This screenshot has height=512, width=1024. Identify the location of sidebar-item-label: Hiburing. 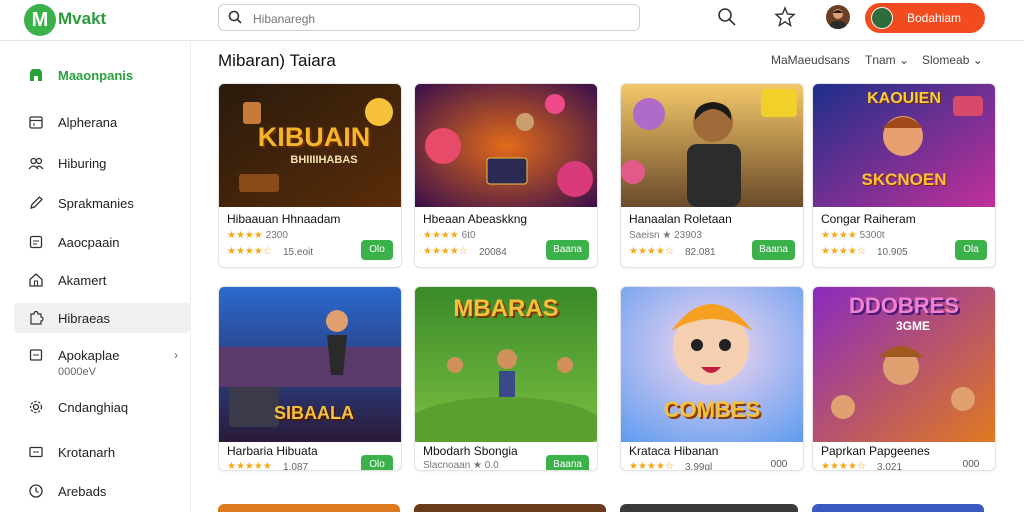
(82, 163).